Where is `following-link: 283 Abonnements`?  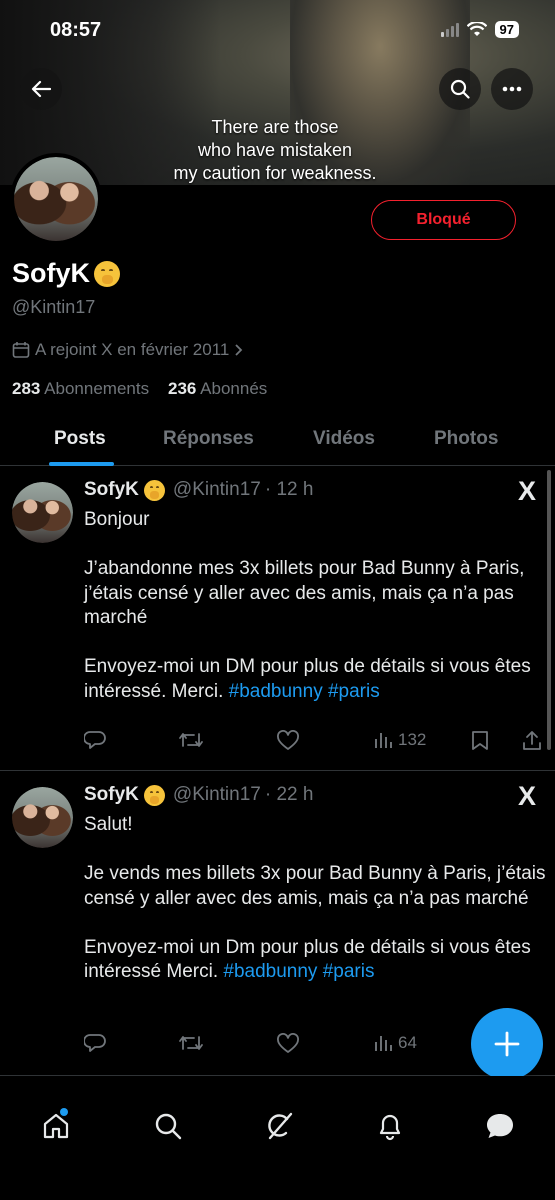
following-link: 283 Abonnements is located at coordinates (80, 388).